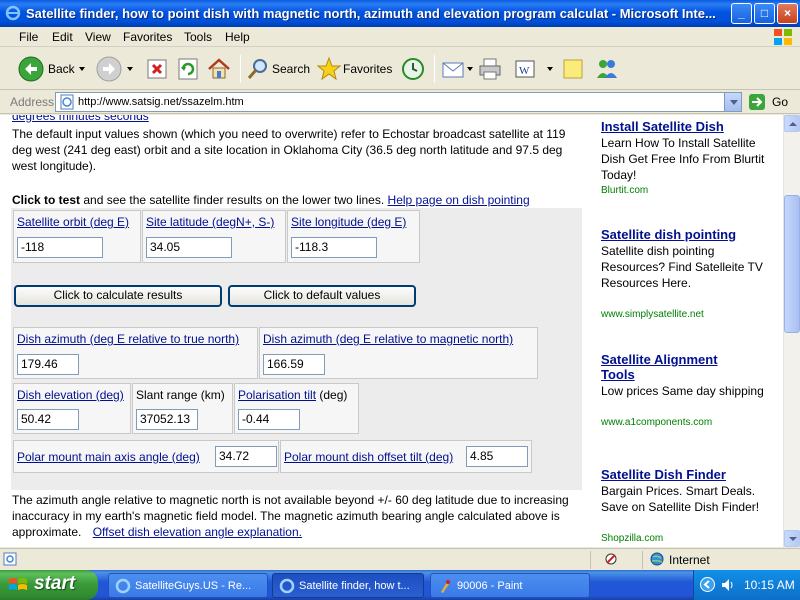 The image size is (800, 600). Describe the element at coordinates (348, 222) in the screenshot. I see `site-lon-label: Site longitude (deg E)` at that location.